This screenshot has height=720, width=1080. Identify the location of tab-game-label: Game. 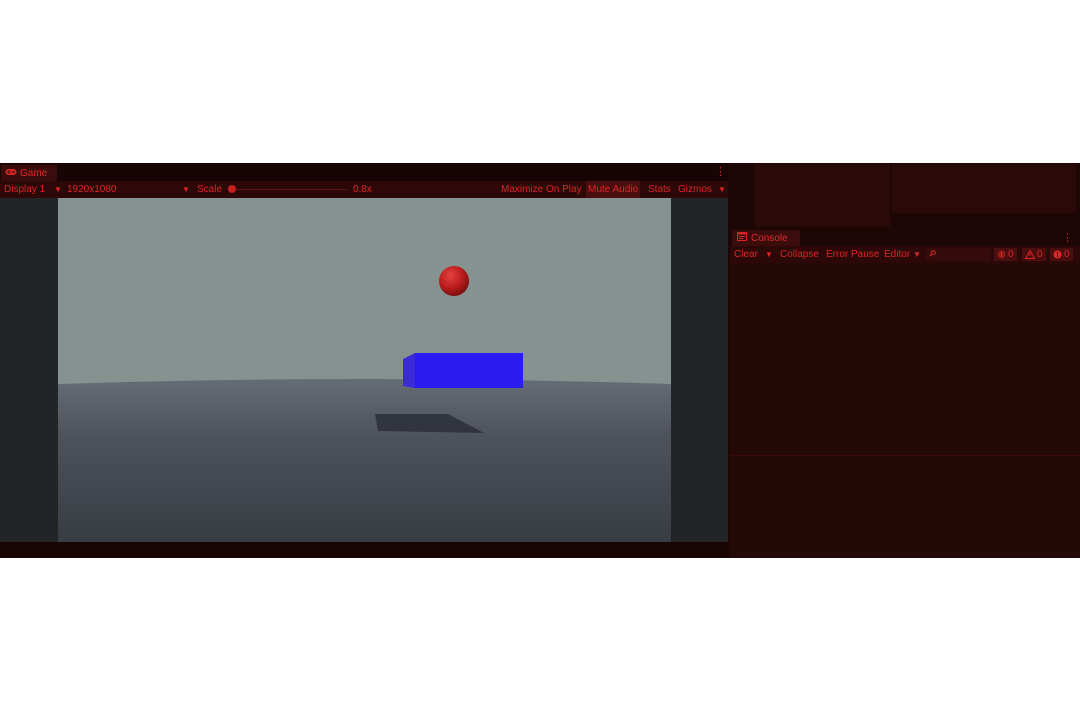
(34, 173).